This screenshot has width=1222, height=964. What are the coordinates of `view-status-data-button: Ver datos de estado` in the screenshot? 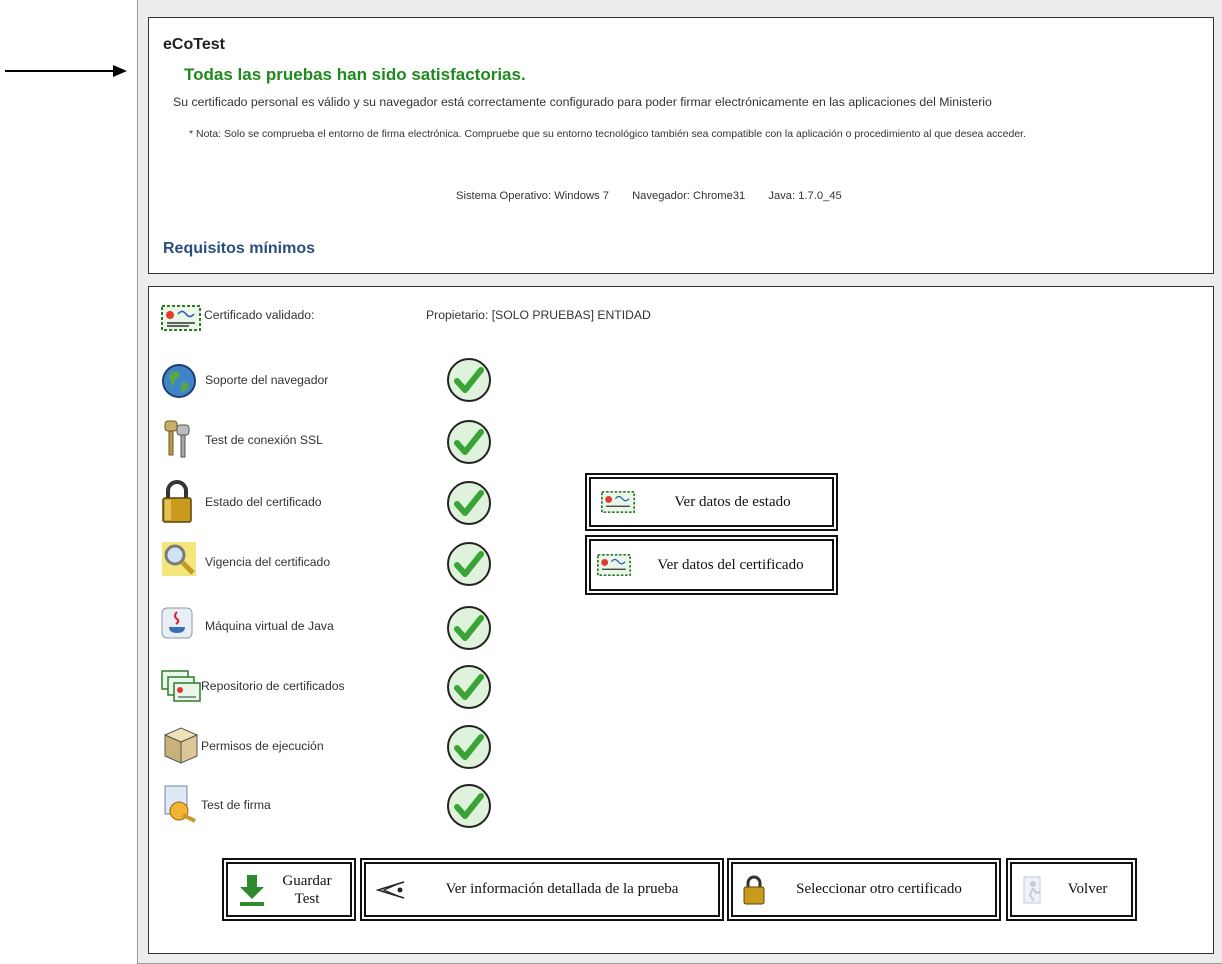 It's located at (711, 502).